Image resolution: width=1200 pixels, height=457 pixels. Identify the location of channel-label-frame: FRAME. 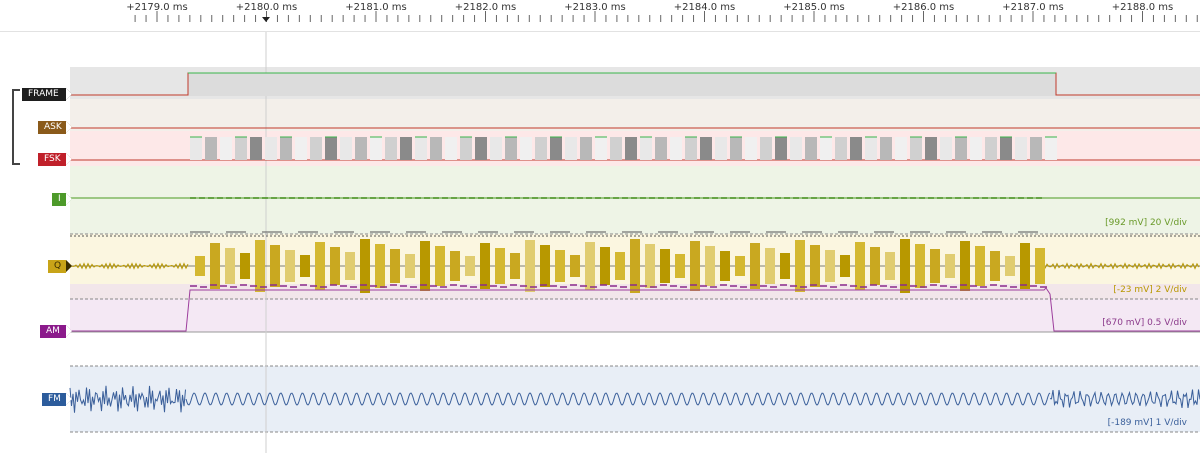
(47, 94).